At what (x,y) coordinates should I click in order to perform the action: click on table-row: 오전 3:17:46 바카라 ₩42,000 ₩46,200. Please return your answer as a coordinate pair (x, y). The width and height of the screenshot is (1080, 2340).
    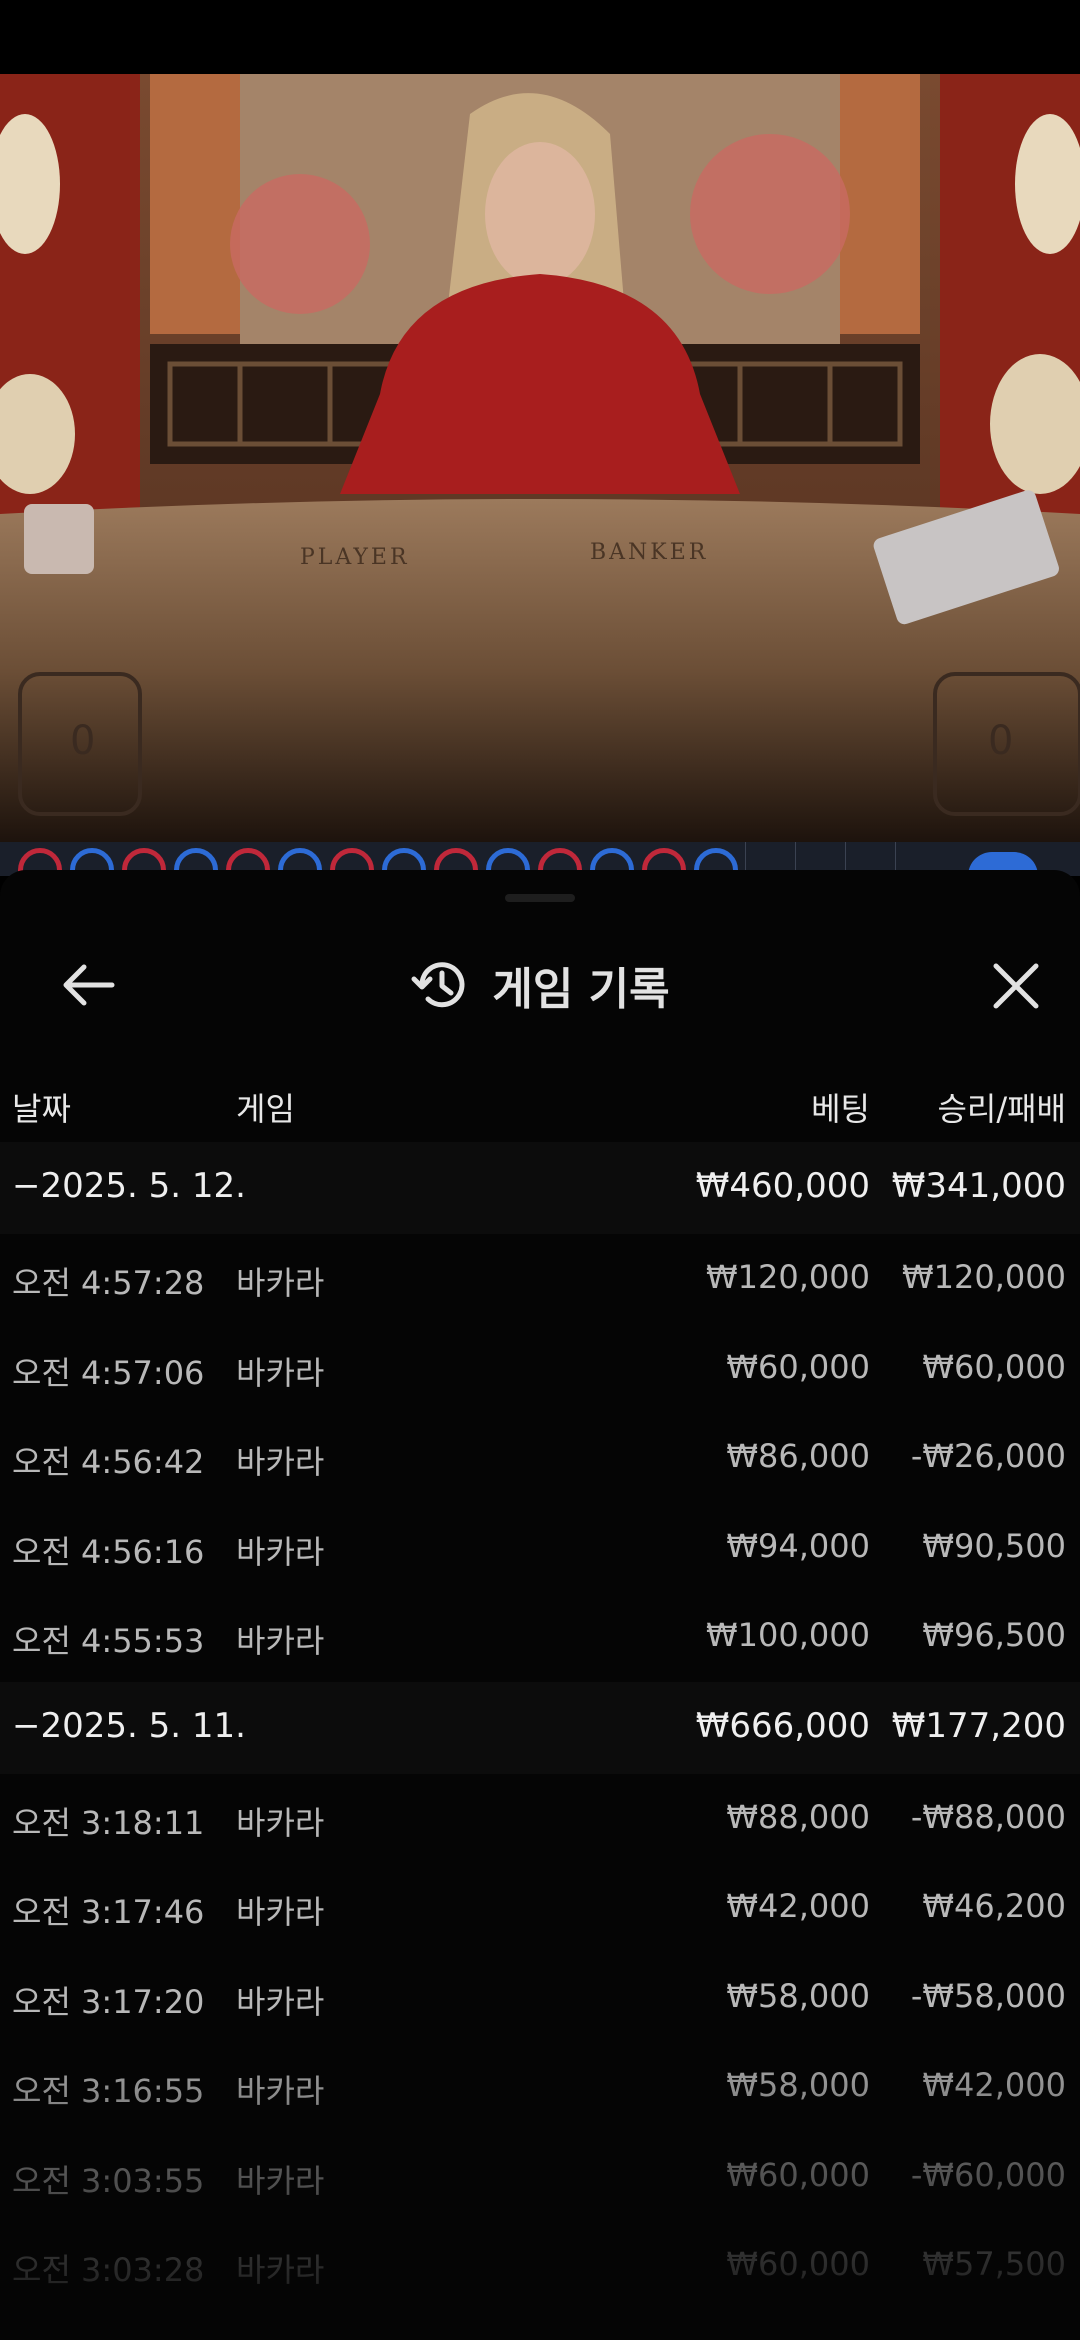
    Looking at the image, I should click on (540, 1908).